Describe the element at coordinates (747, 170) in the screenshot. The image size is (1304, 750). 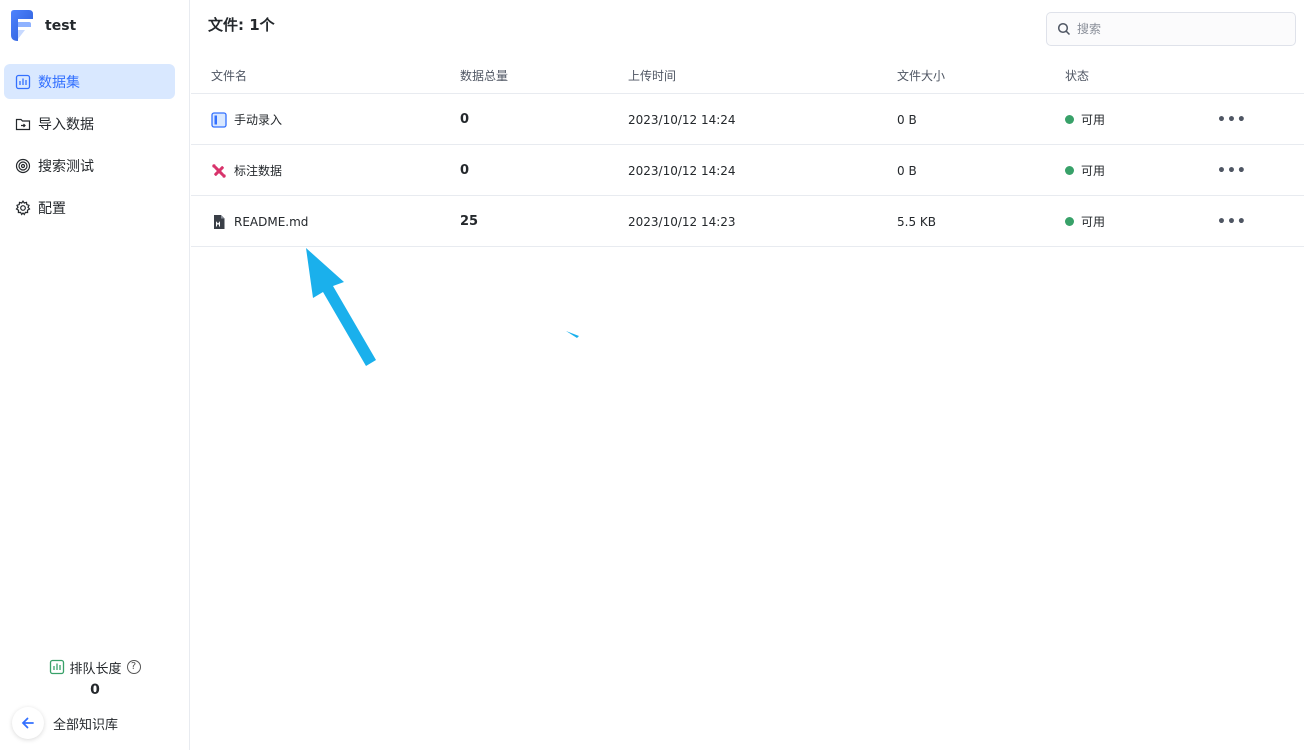
I see `table-row: 标注数据 0 2023/10/12 14:24 0 B 可用 •••` at that location.